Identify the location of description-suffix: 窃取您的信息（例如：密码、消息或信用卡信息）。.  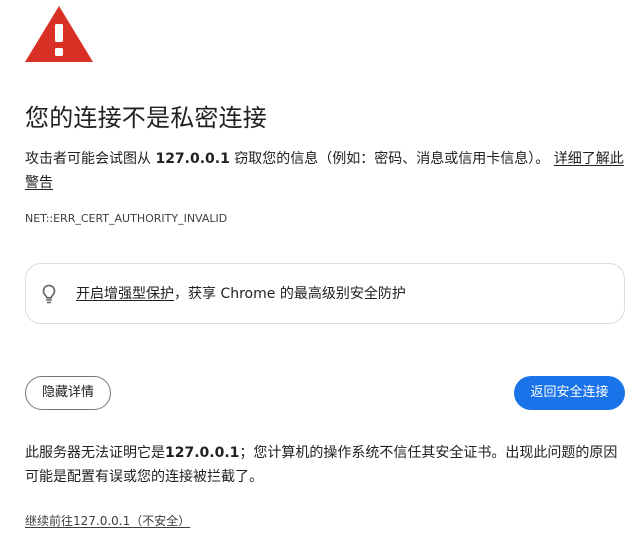
(389, 159).